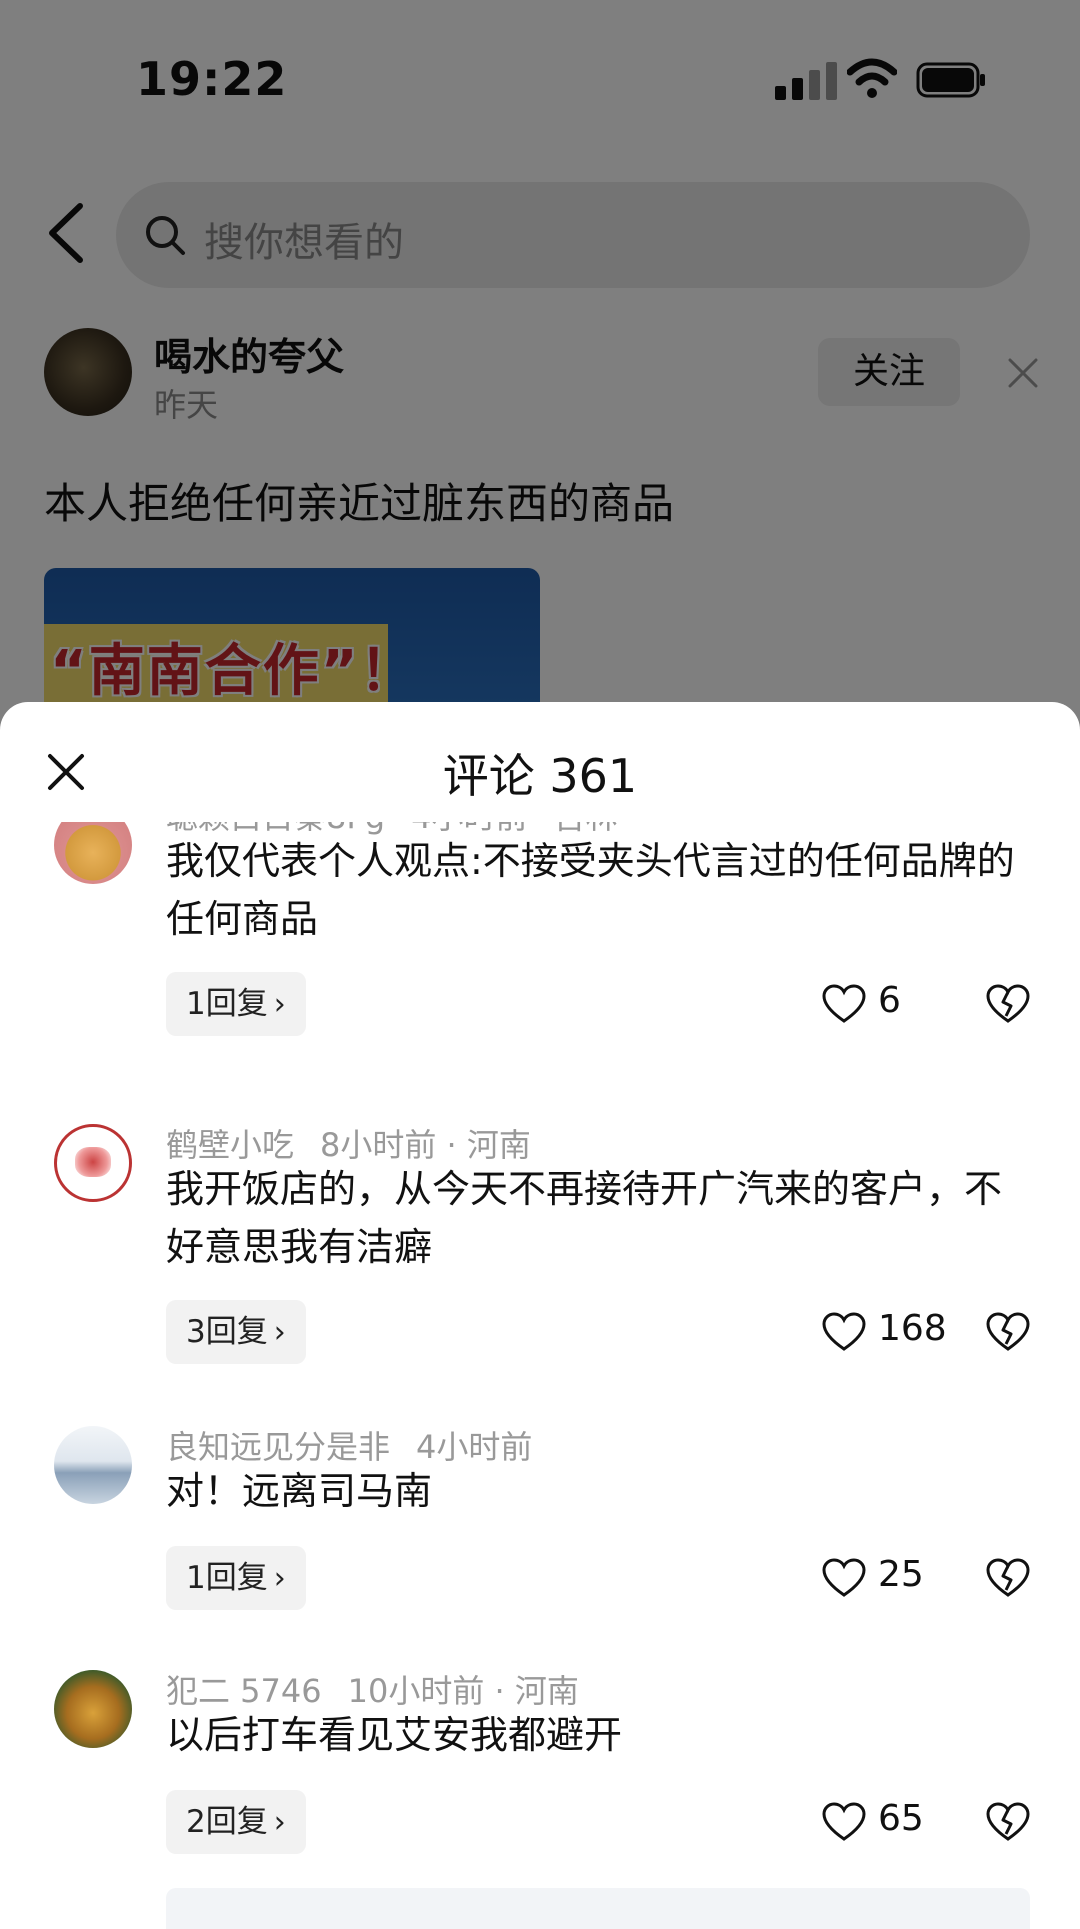 The height and width of the screenshot is (1929, 1080). I want to click on comment-username: 良知远见分是非, so click(278, 1447).